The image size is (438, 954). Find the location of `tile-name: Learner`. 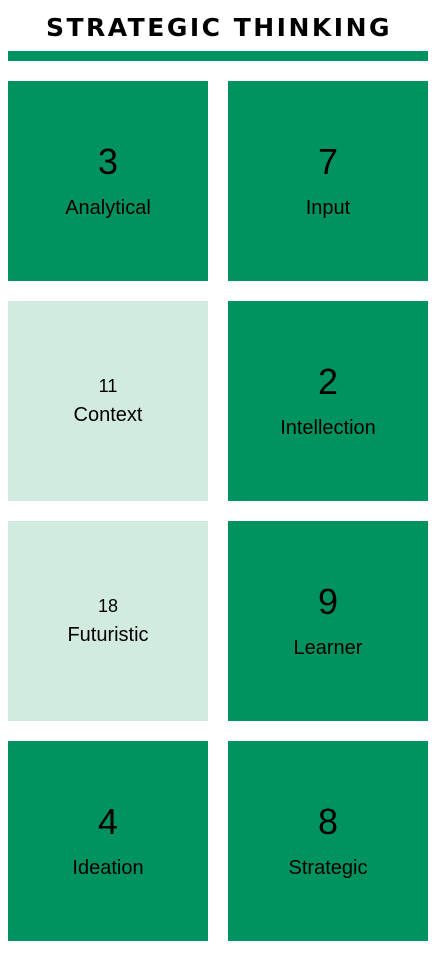

tile-name: Learner is located at coordinates (328, 648).